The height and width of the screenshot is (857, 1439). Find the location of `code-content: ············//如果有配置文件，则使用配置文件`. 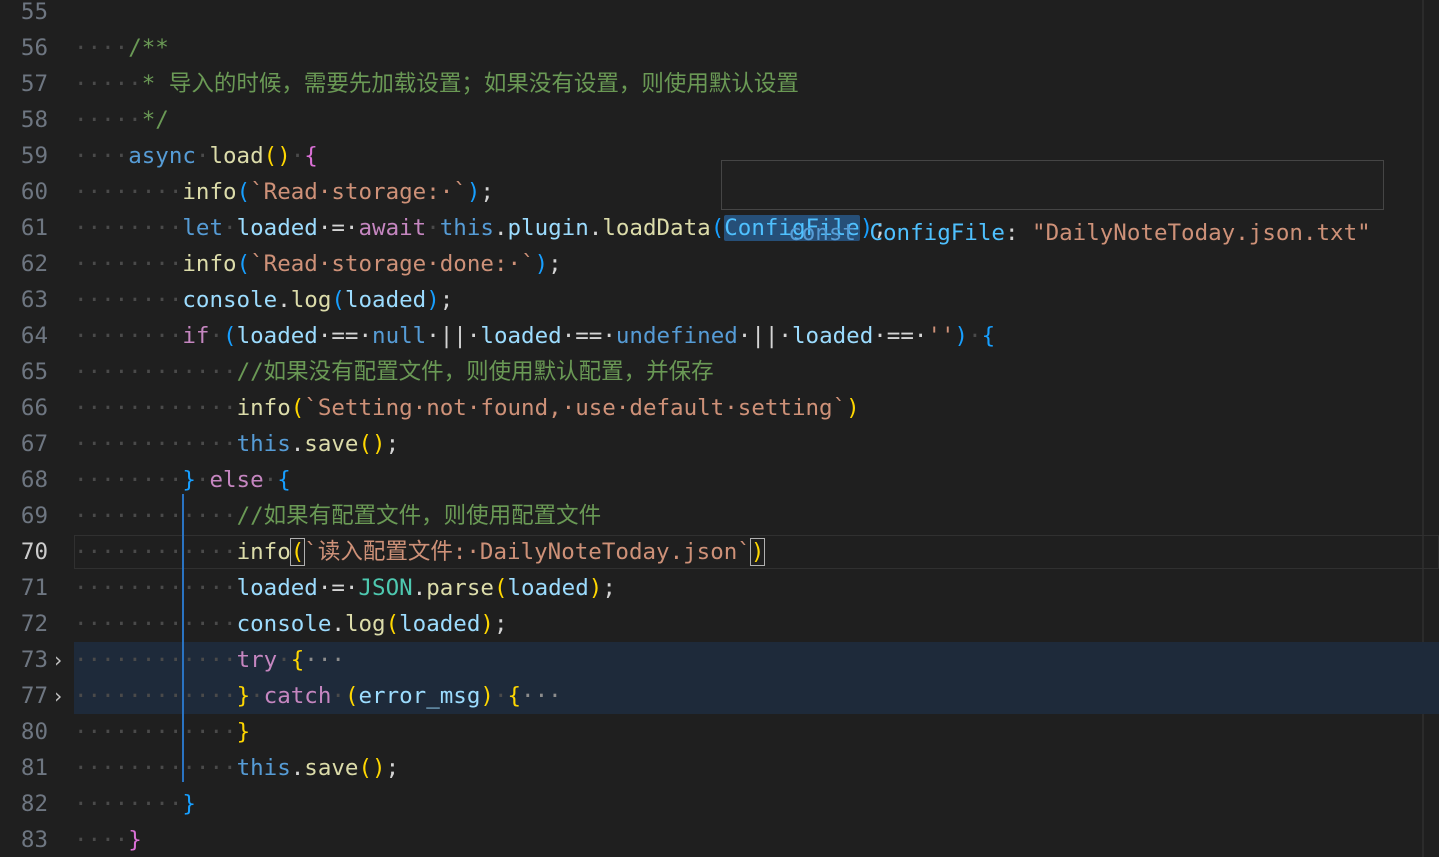

code-content: ············//如果有配置文件，则使用配置文件 is located at coordinates (337, 516).